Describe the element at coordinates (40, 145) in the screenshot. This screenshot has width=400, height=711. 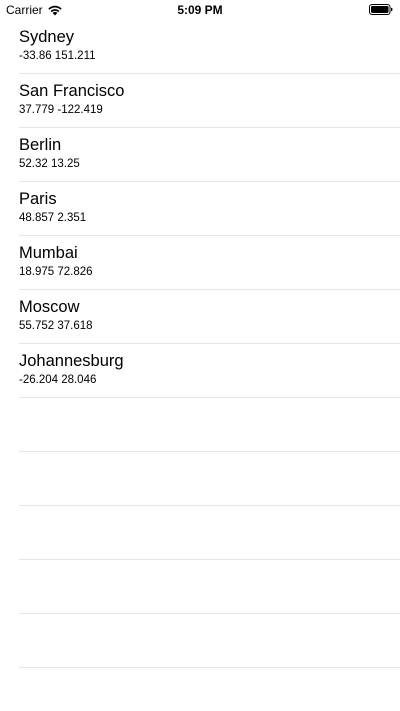
I see `city-name: Berlin` at that location.